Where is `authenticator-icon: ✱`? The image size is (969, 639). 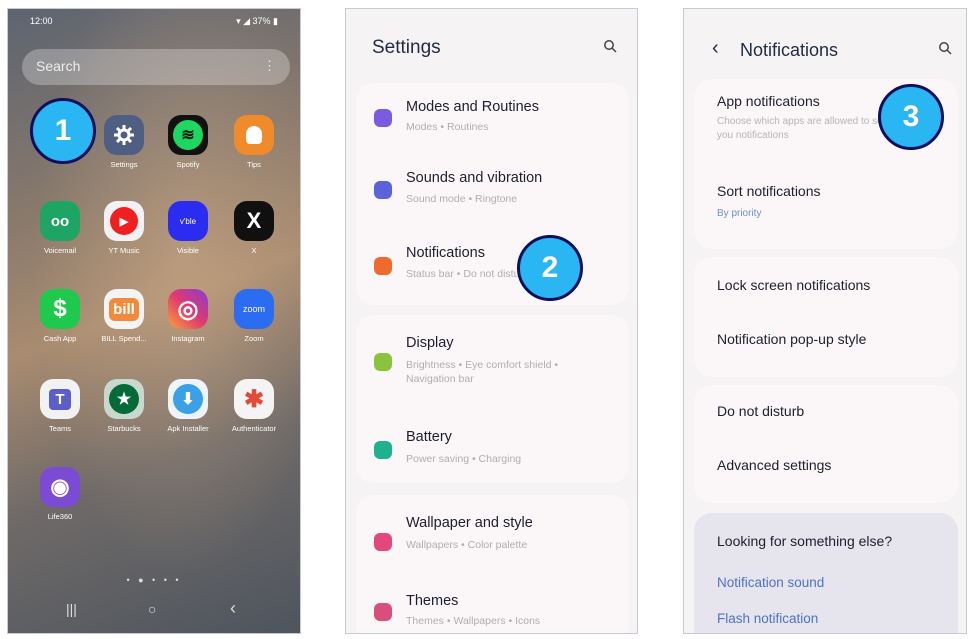
authenticator-icon: ✱ is located at coordinates (254, 399).